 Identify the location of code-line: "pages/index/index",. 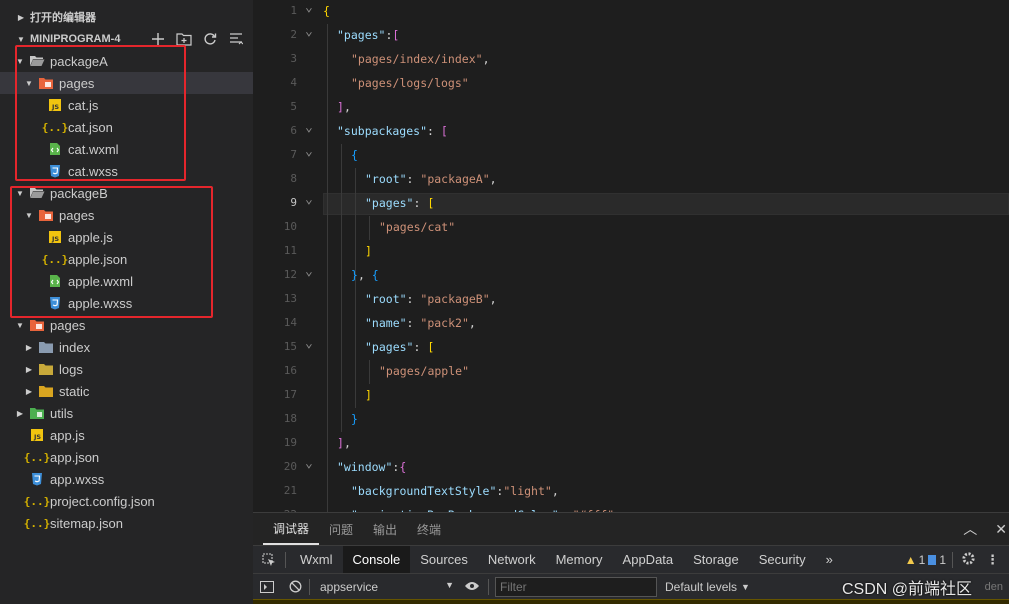
(420, 59).